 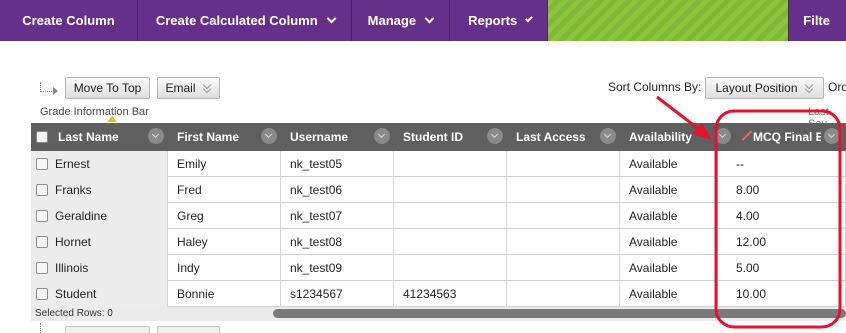 What do you see at coordinates (551, 137) in the screenshot?
I see `column-header-label: Last Access` at bounding box center [551, 137].